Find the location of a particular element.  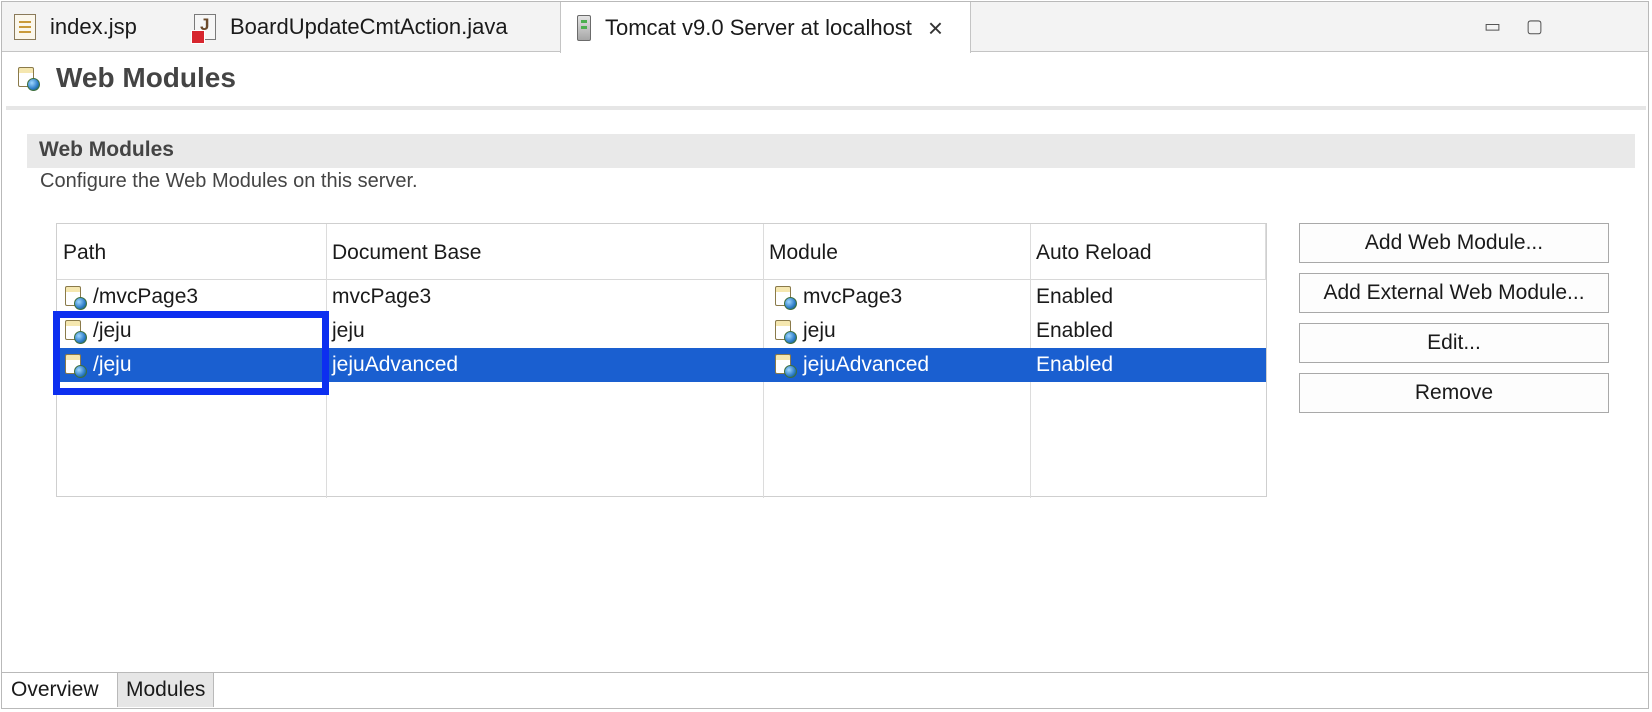

section-title: Web Modules is located at coordinates (106, 149).